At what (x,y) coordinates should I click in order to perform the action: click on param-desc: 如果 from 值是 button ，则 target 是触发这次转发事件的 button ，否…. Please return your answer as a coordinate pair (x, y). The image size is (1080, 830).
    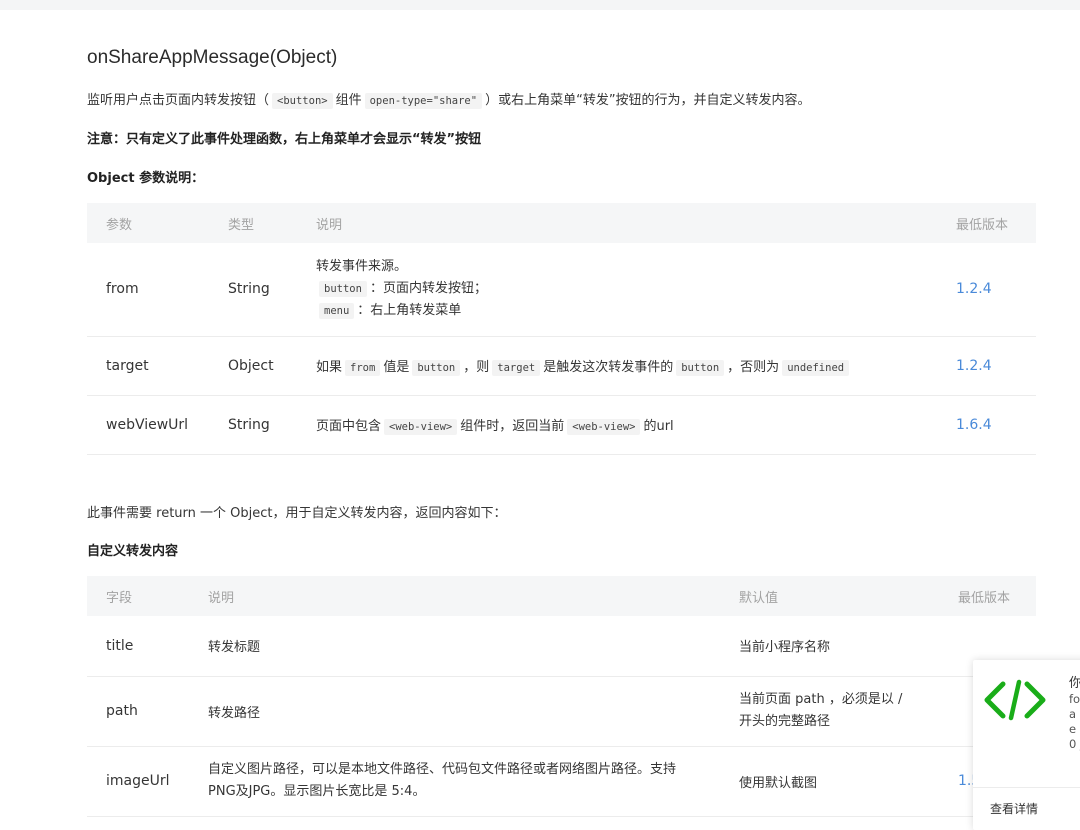
    Looking at the image, I should click on (617, 366).